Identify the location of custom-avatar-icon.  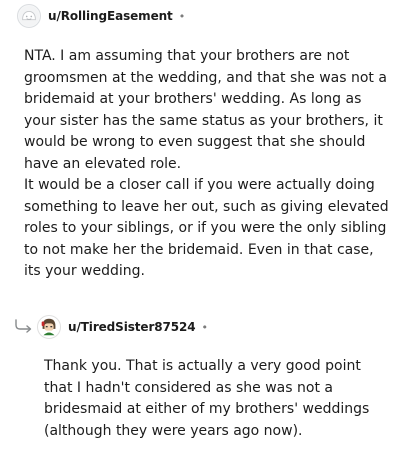
(49, 327).